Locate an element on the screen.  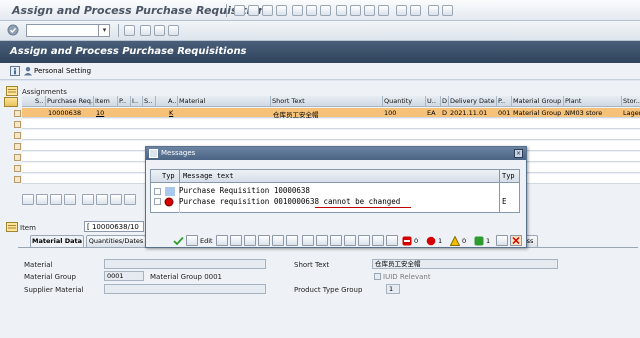
col-message-text: Message text is located at coordinates (339, 176).